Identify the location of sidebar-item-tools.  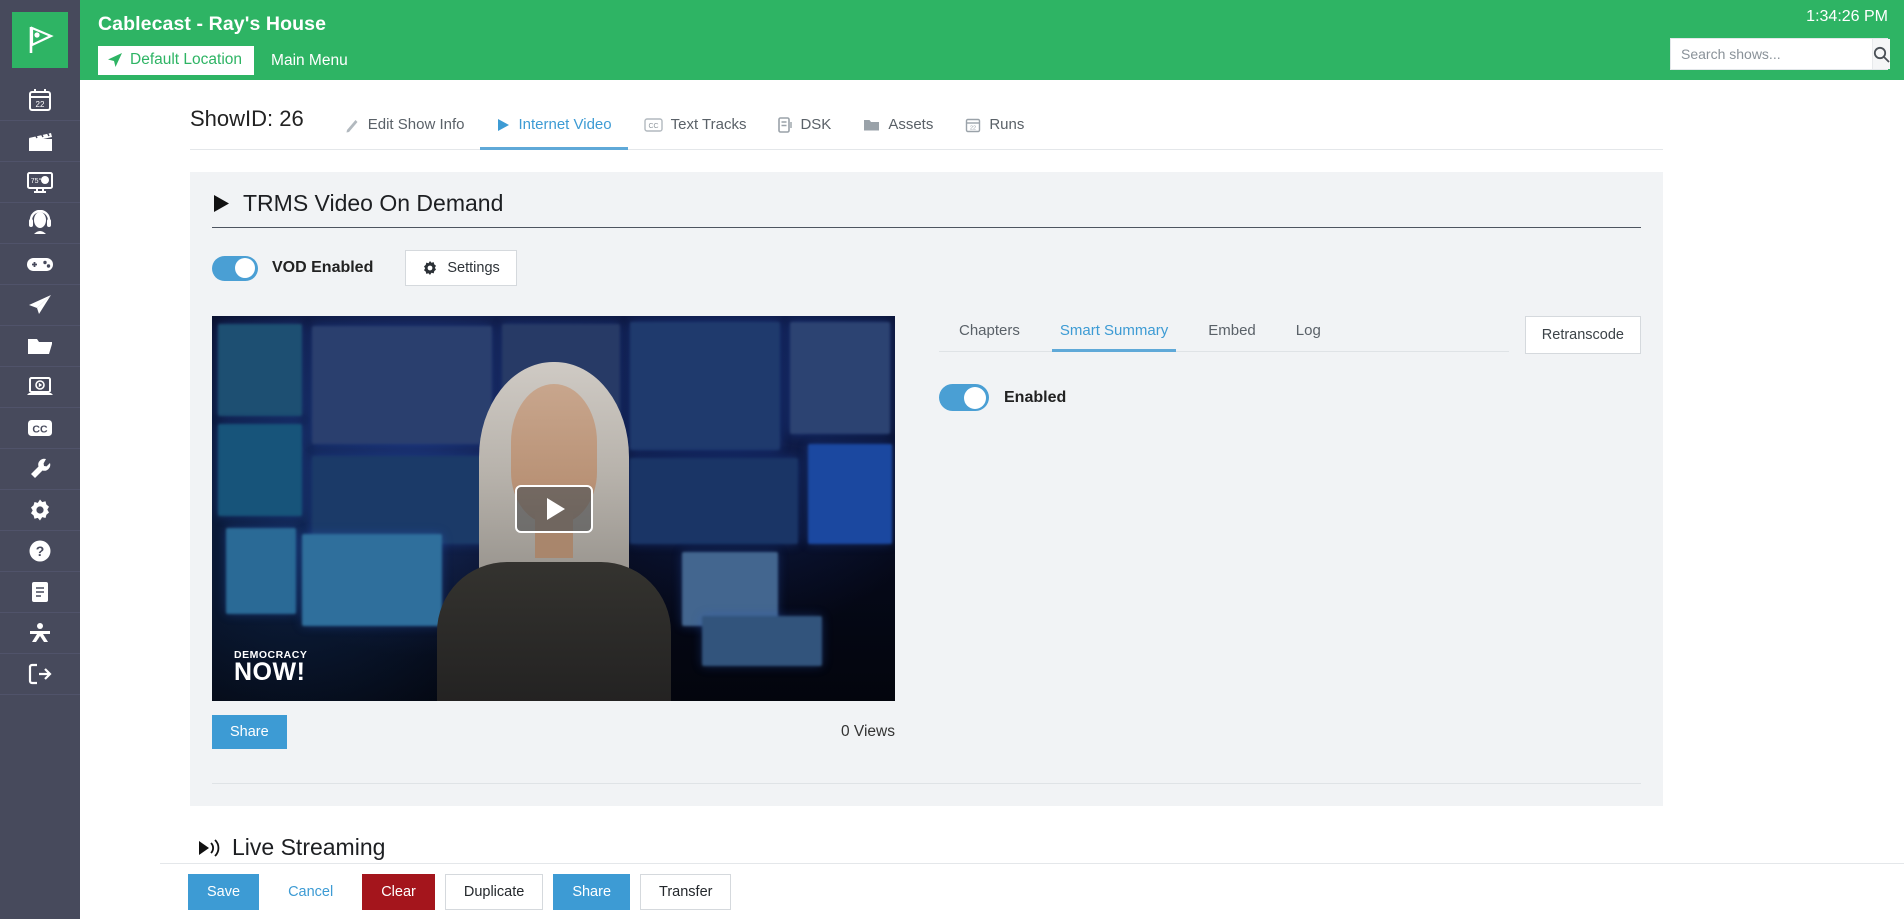
(40, 469).